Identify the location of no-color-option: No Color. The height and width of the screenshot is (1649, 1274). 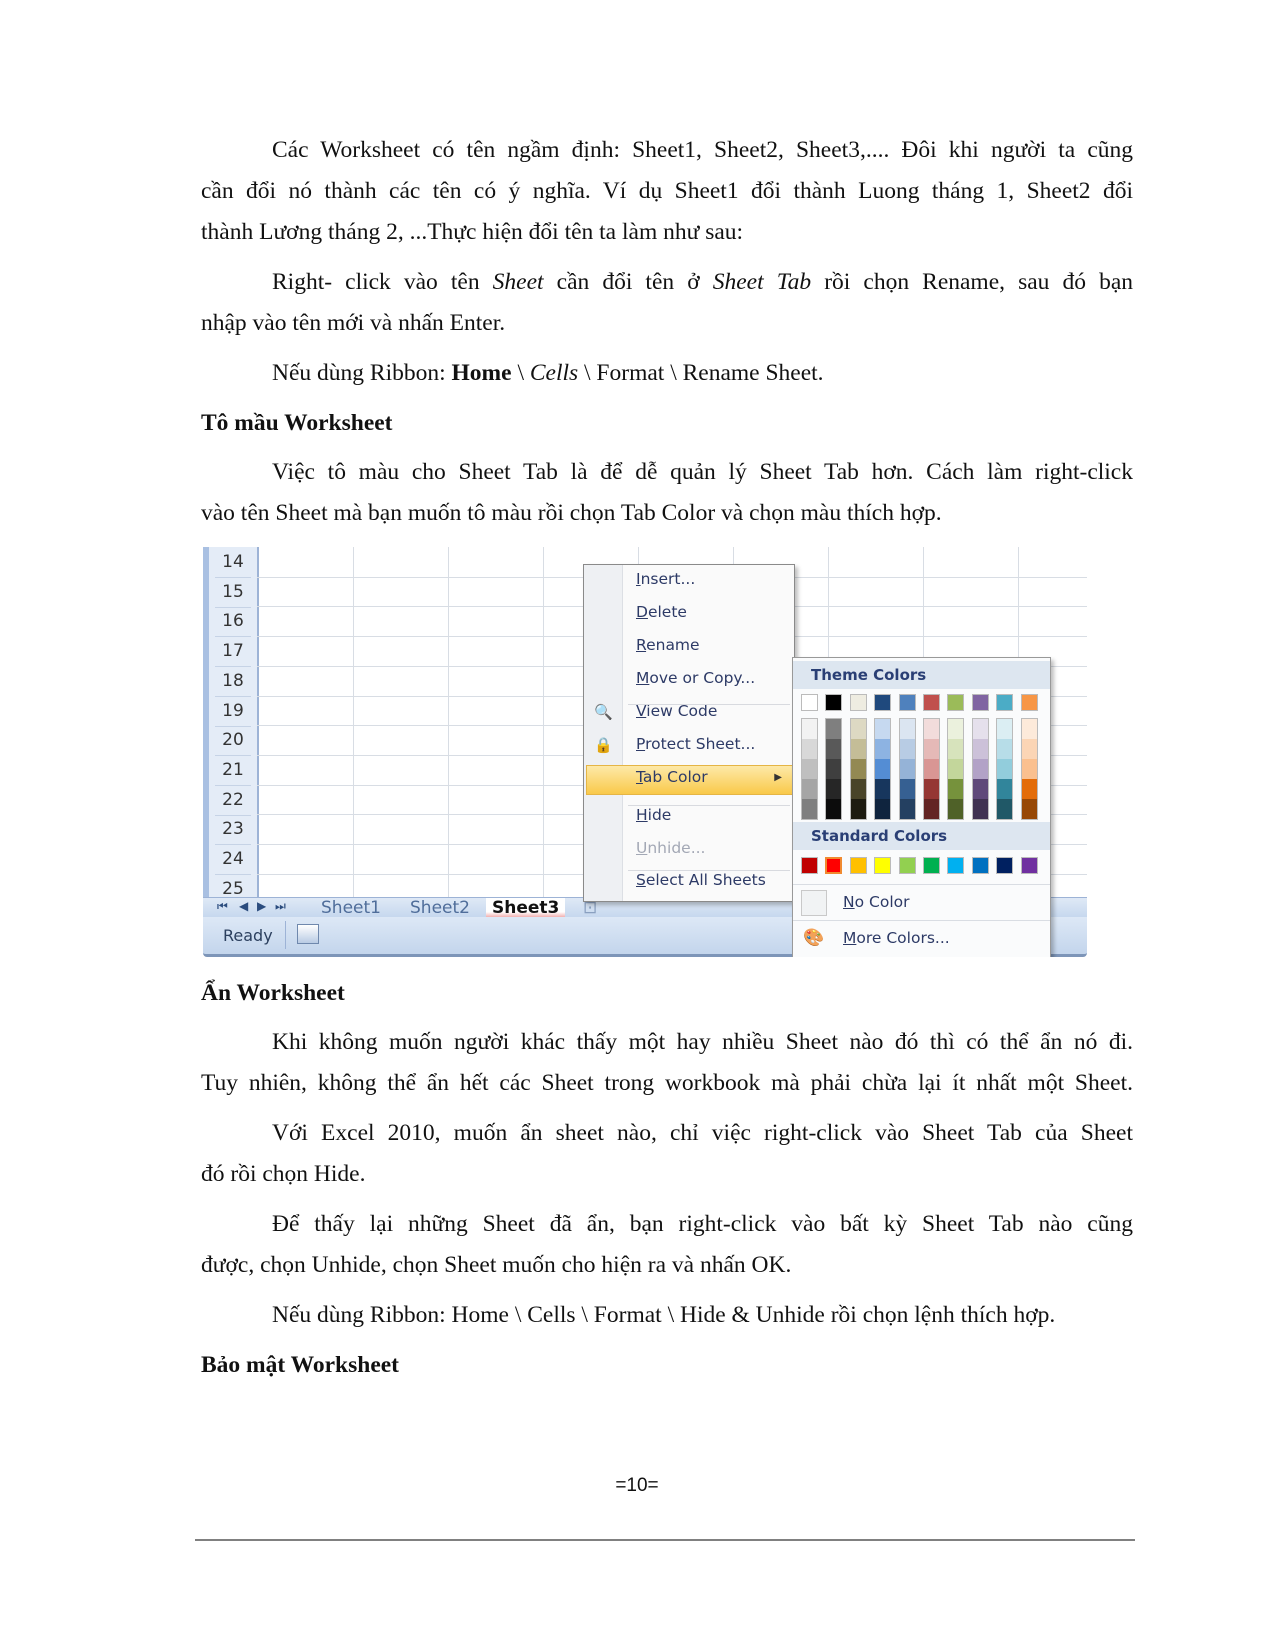
(921, 902).